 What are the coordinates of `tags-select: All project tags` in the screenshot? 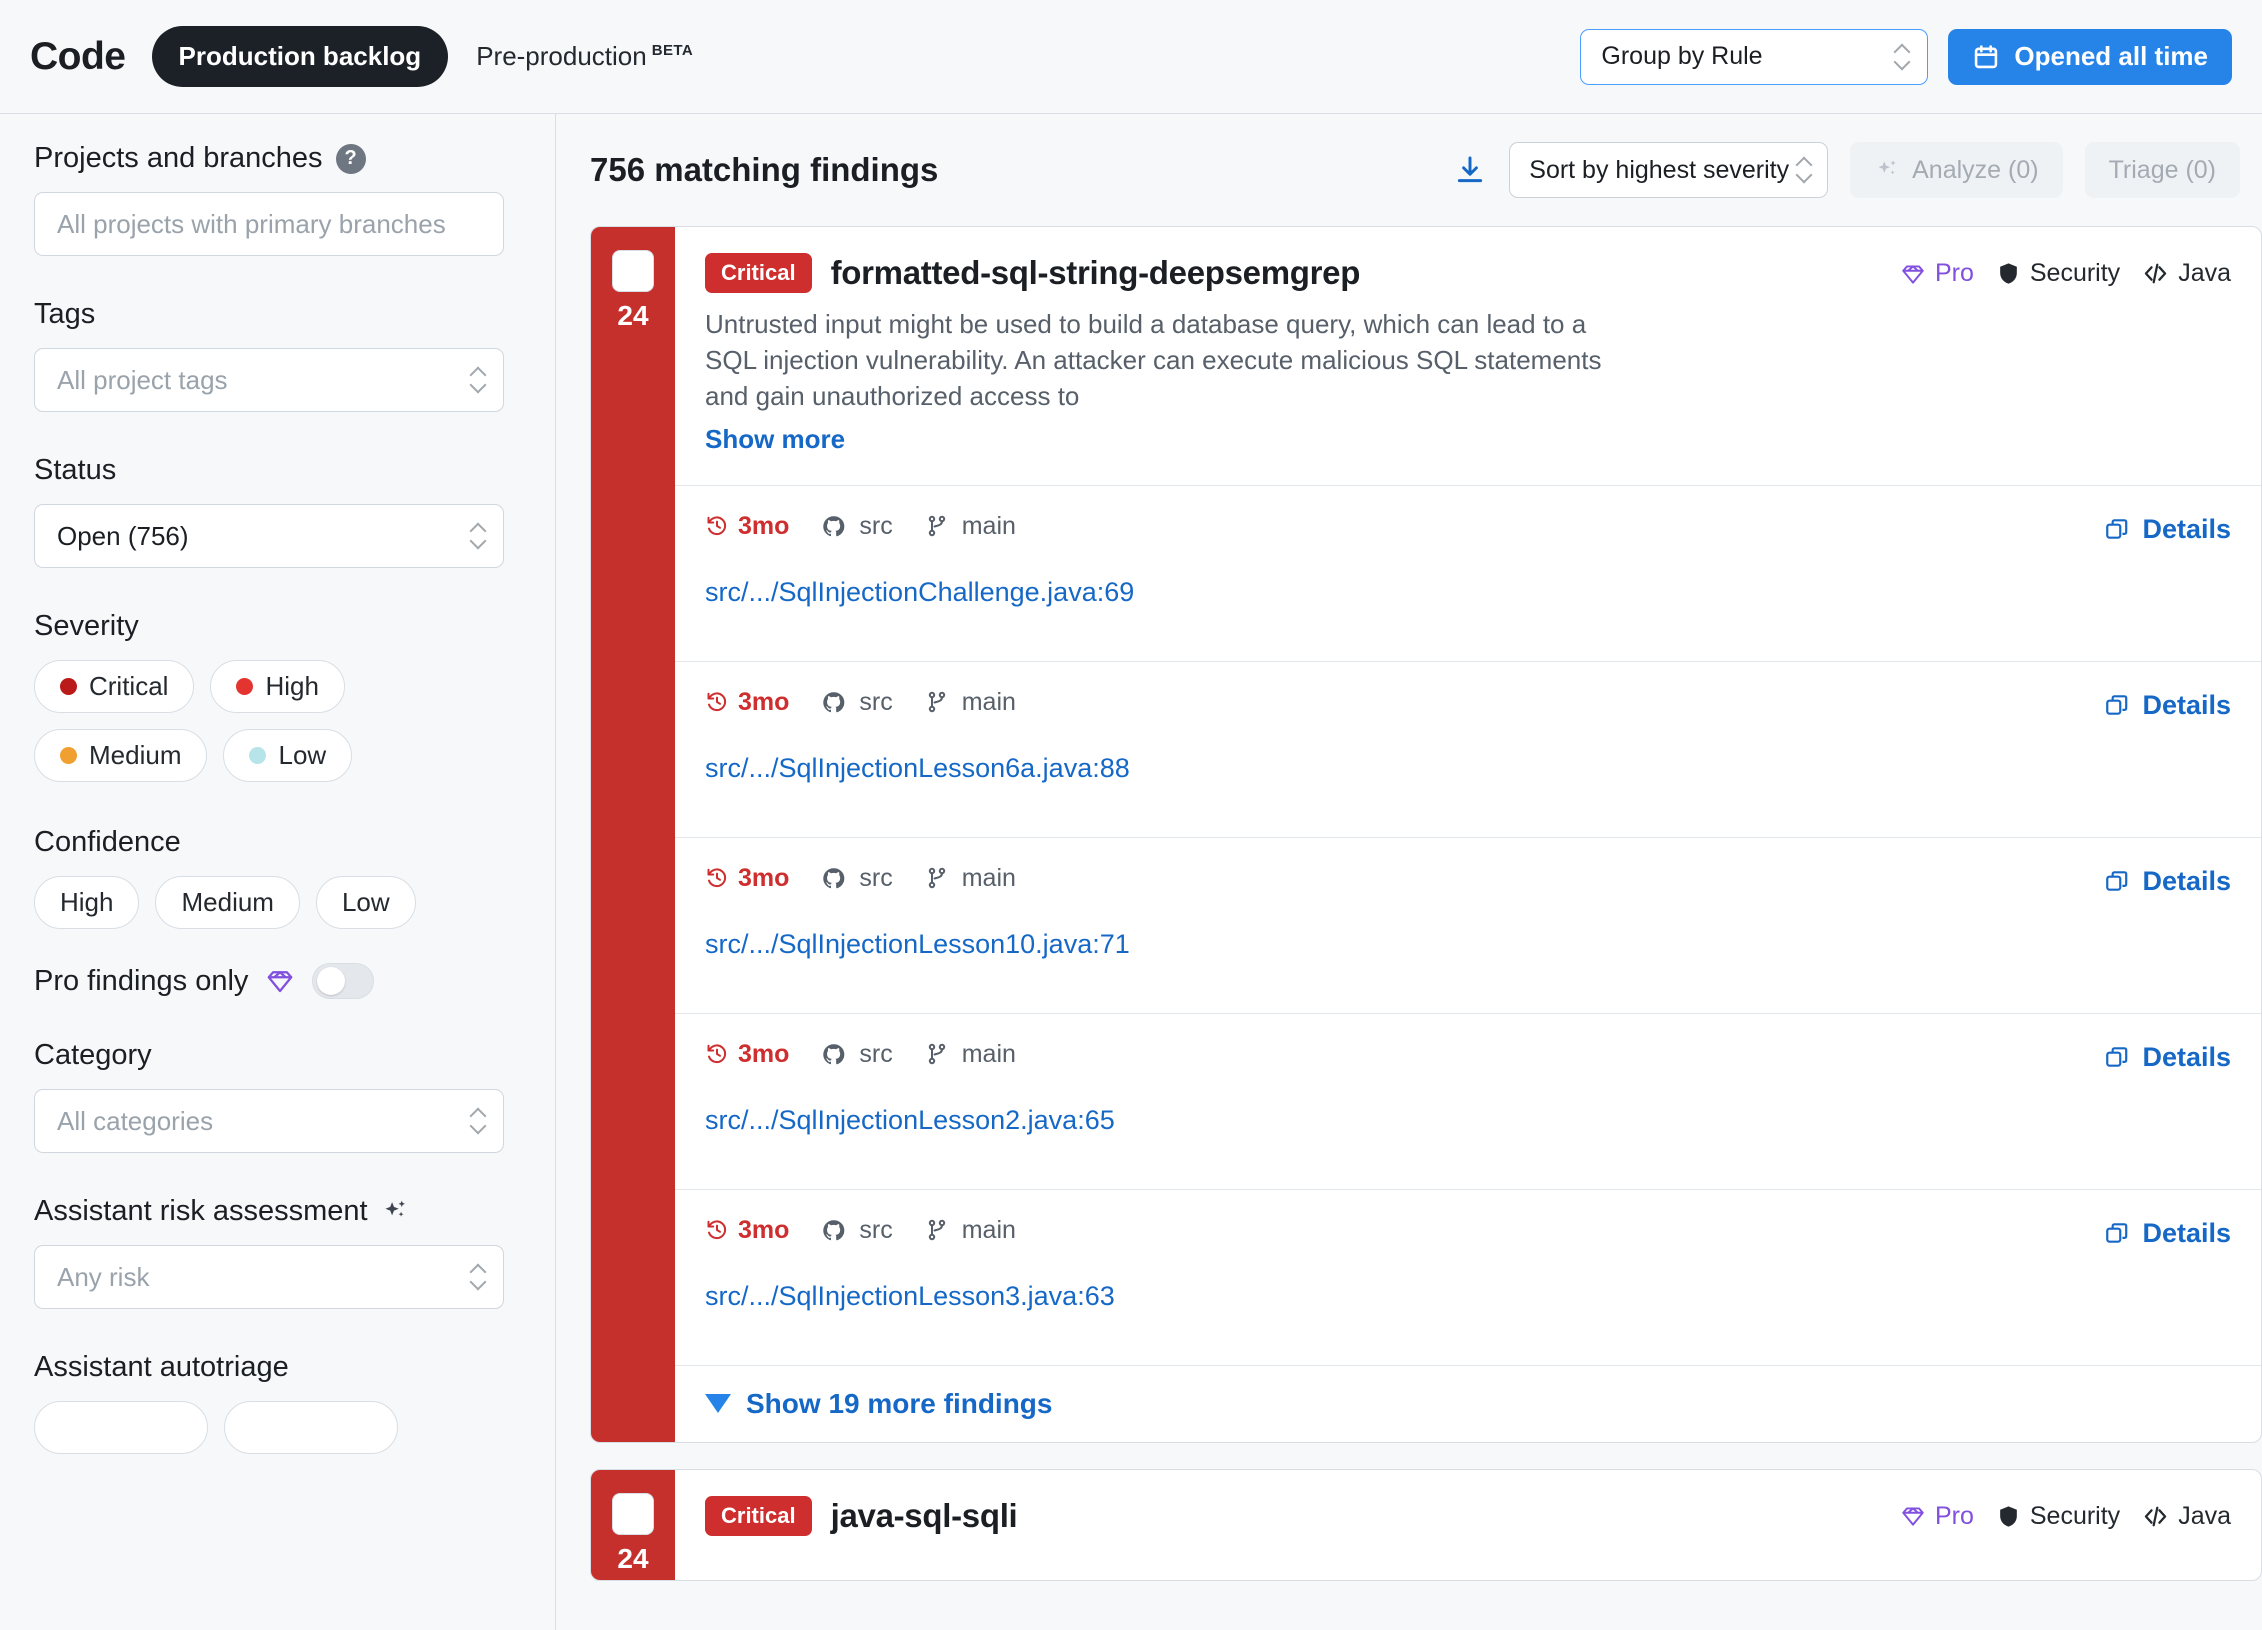 It's located at (269, 380).